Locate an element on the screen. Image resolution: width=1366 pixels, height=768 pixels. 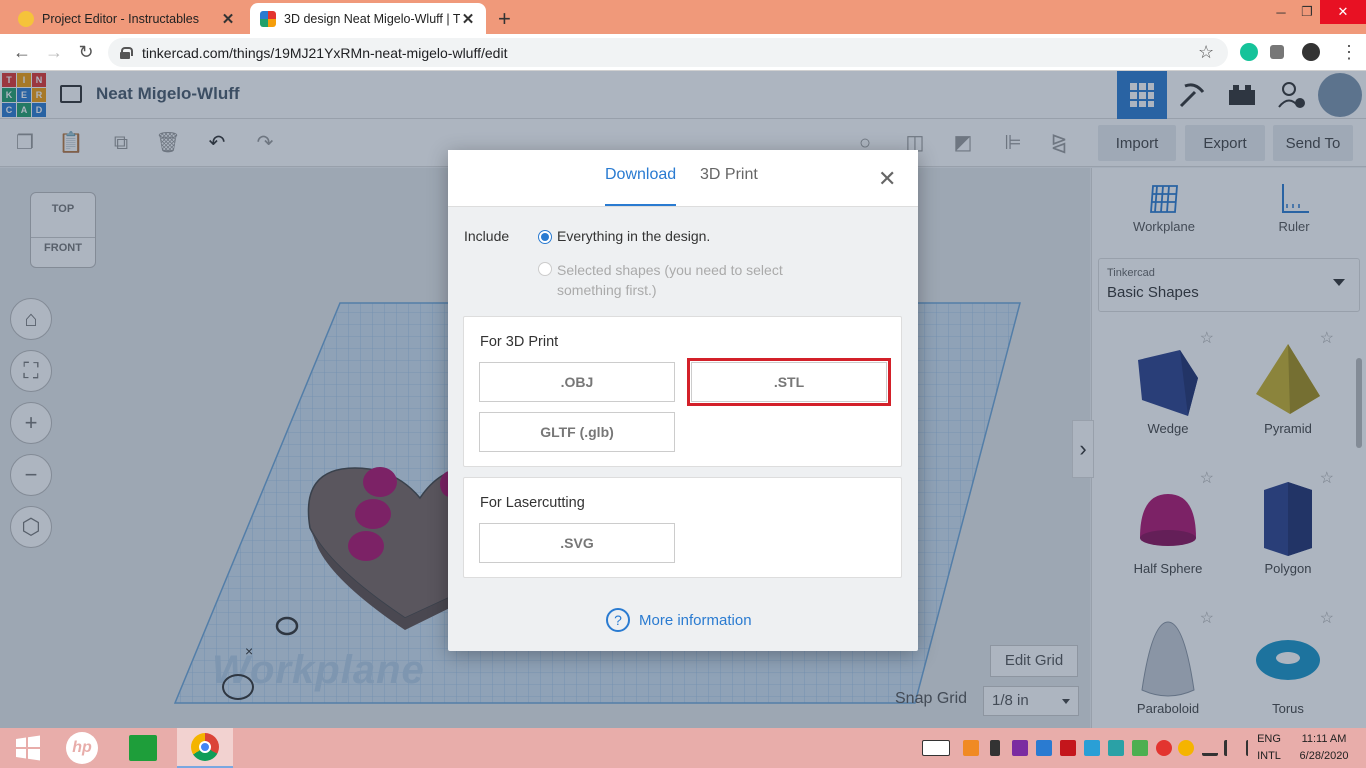
lasercutting-formats-card: For Lasercutting .SVG is located at coordinates (682, 527).